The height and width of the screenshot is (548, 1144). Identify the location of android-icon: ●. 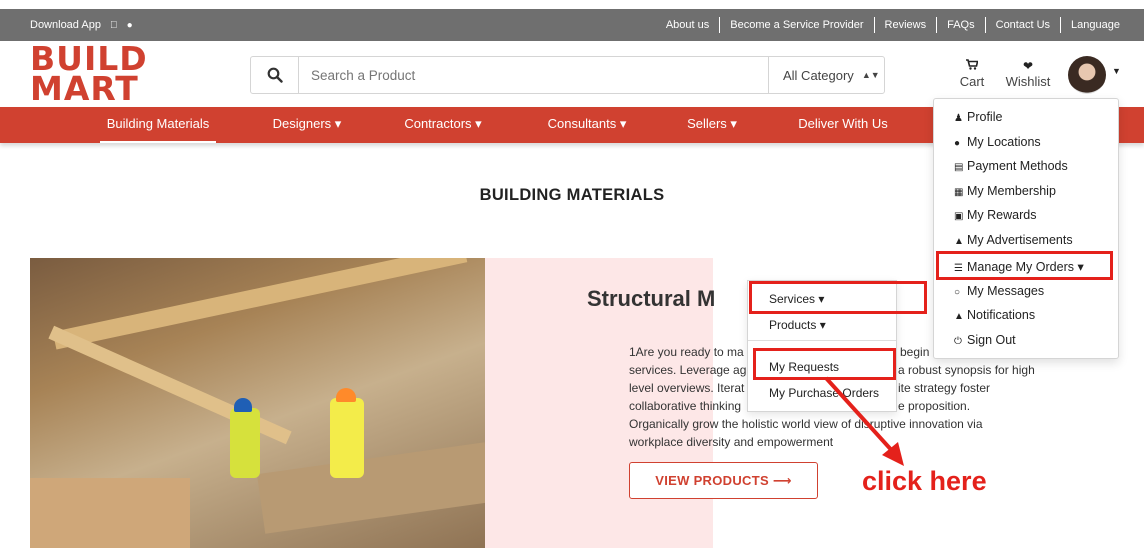
(130, 25).